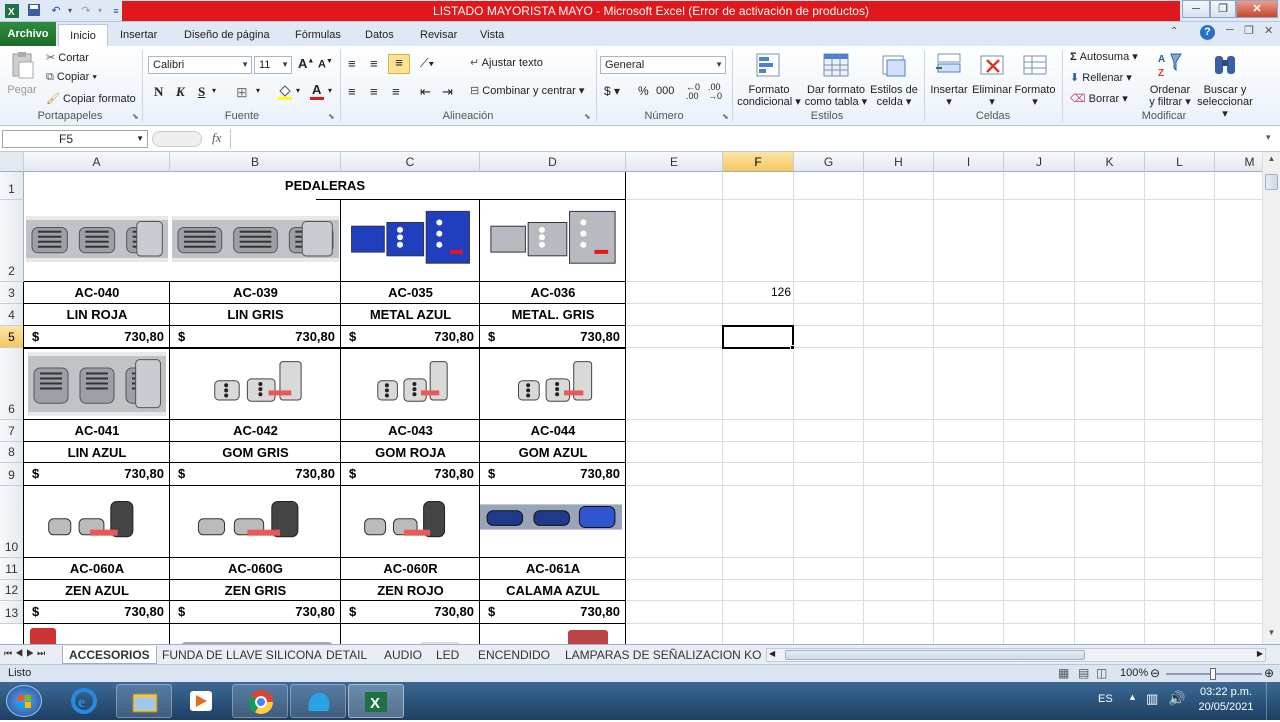 This screenshot has height=722, width=1280. Describe the element at coordinates (12, 612) in the screenshot. I see `row-header-13: 13` at that location.